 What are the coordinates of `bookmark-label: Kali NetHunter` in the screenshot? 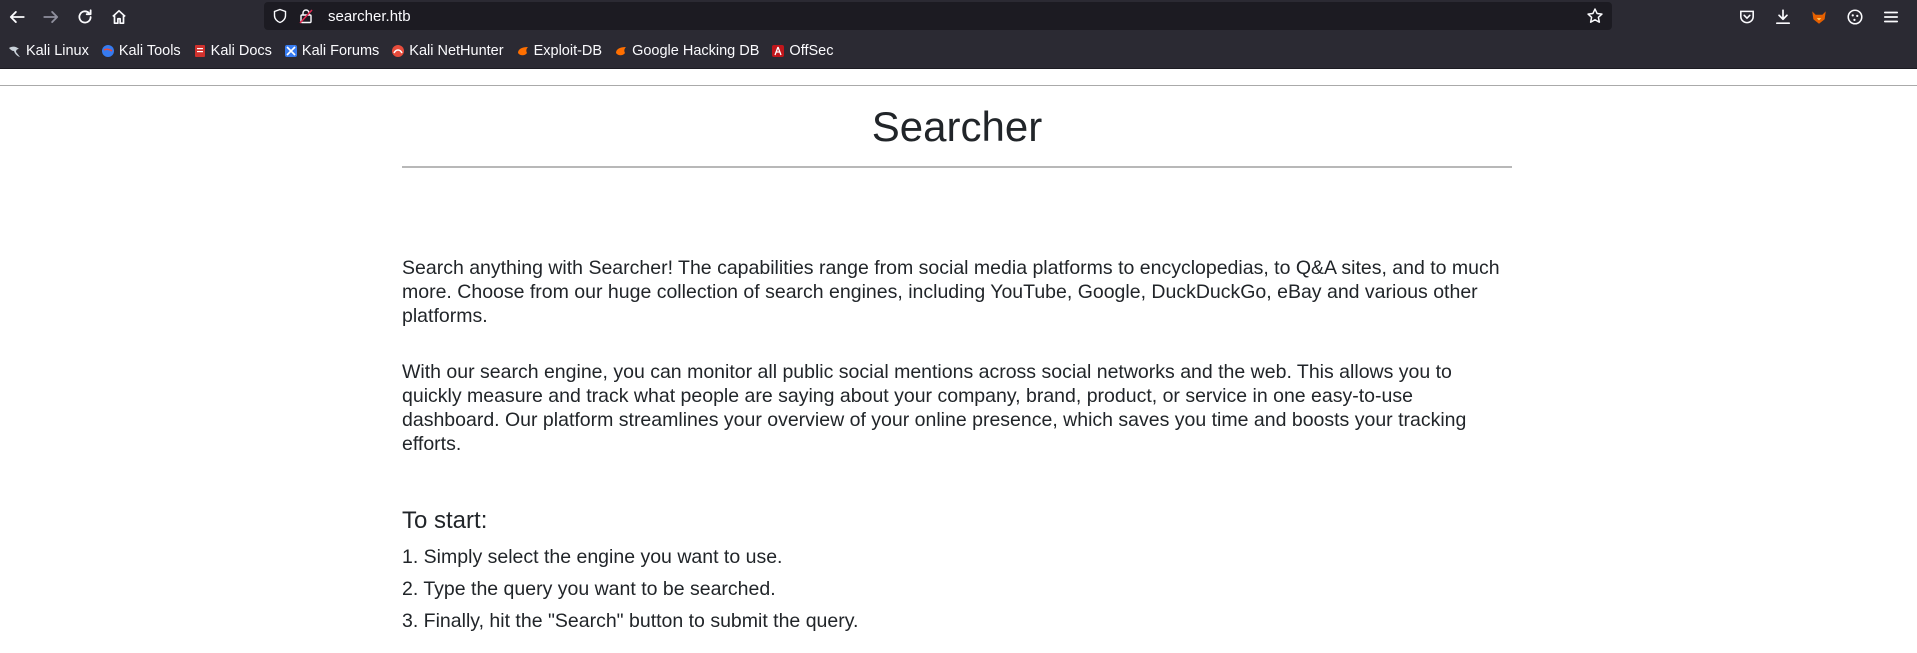 It's located at (456, 50).